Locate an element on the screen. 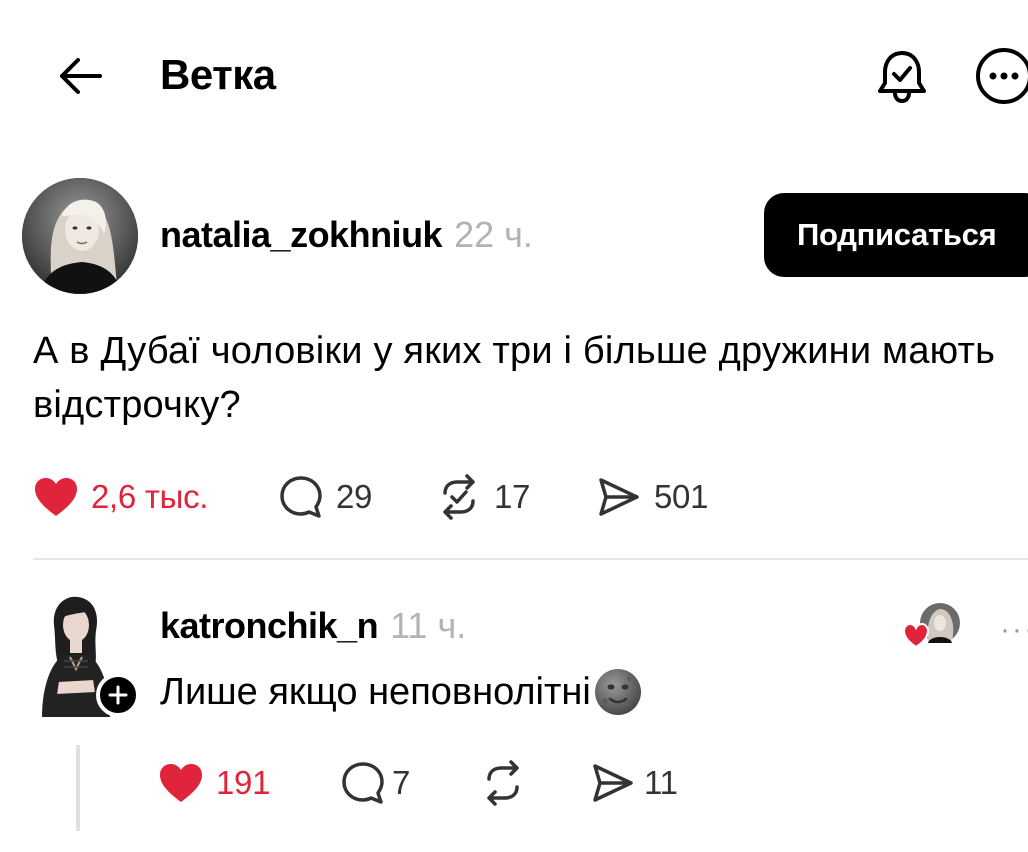 Image resolution: width=1028 pixels, height=852 pixels. like-count: 2,6 тыс. is located at coordinates (150, 496).